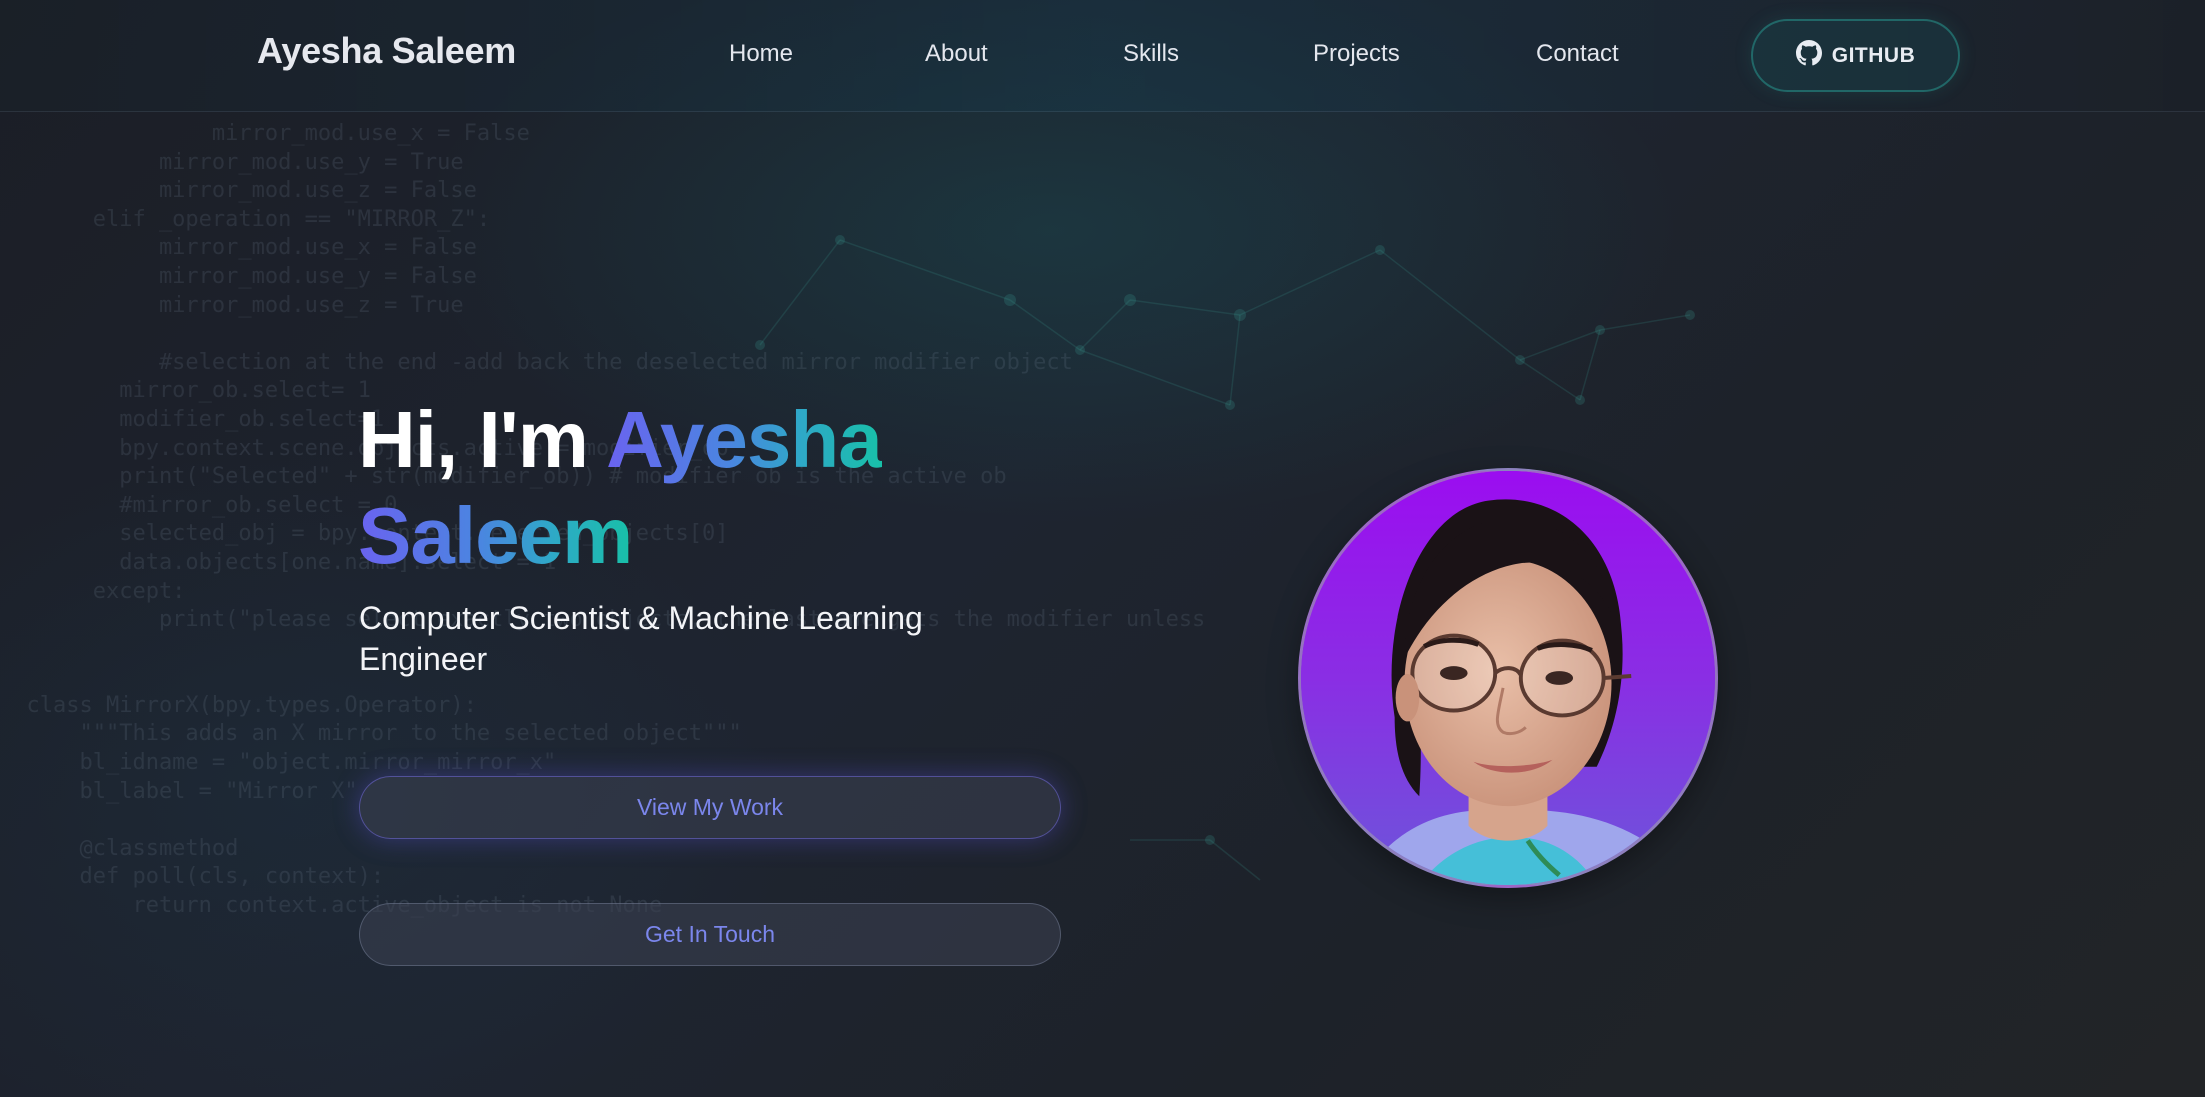 Image resolution: width=2205 pixels, height=1097 pixels. I want to click on nav-about: About, so click(956, 54).